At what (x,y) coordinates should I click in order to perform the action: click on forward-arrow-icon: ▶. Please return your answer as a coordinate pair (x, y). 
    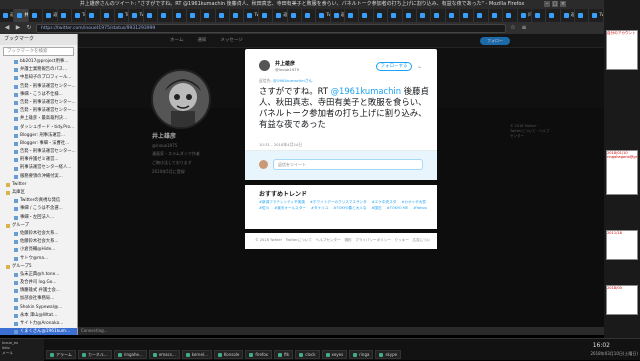
    Looking at the image, I should click on (18, 28).